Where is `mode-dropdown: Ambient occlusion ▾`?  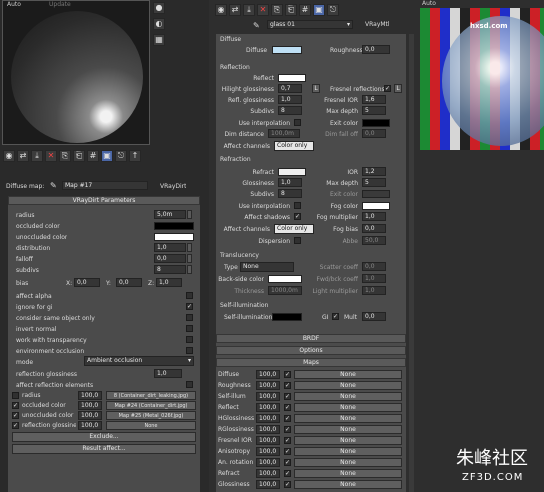
mode-dropdown: Ambient occlusion ▾ is located at coordinates (139, 361).